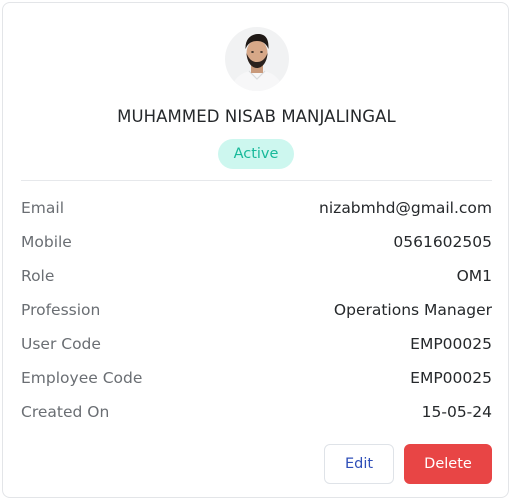 This screenshot has width=513, height=502. What do you see at coordinates (256, 116) in the screenshot?
I see `user-name: MUHAMMED NISAB MANJALINGAL` at bounding box center [256, 116].